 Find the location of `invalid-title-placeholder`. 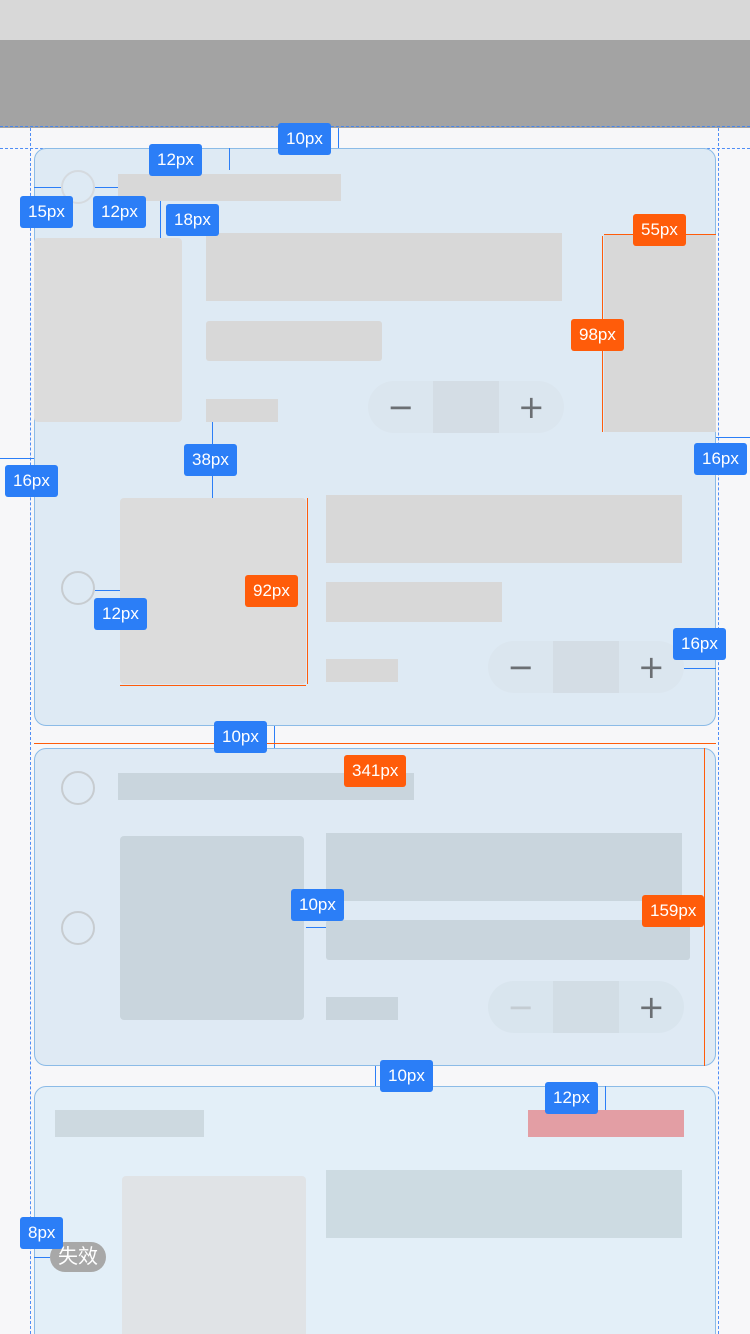

invalid-title-placeholder is located at coordinates (129, 1123).